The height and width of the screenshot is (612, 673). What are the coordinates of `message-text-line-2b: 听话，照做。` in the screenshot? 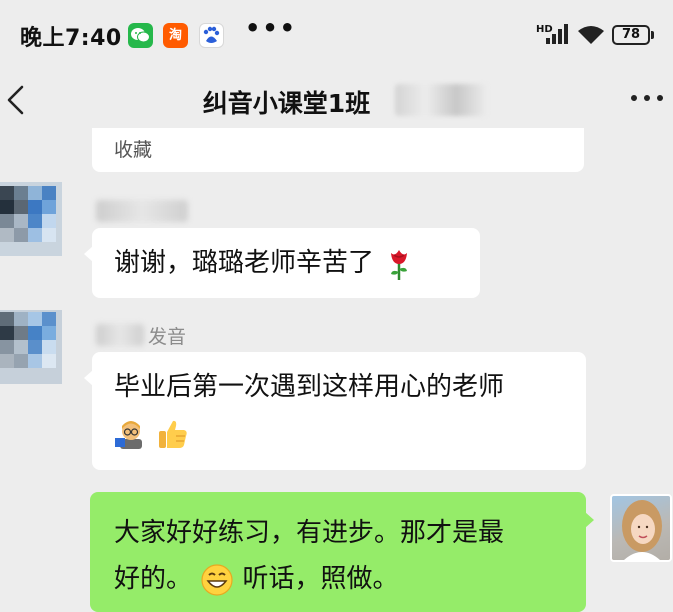 It's located at (320, 579).